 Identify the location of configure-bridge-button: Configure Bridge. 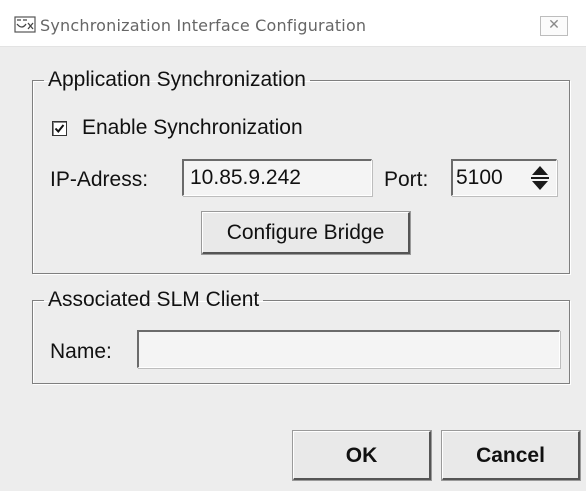
(306, 233).